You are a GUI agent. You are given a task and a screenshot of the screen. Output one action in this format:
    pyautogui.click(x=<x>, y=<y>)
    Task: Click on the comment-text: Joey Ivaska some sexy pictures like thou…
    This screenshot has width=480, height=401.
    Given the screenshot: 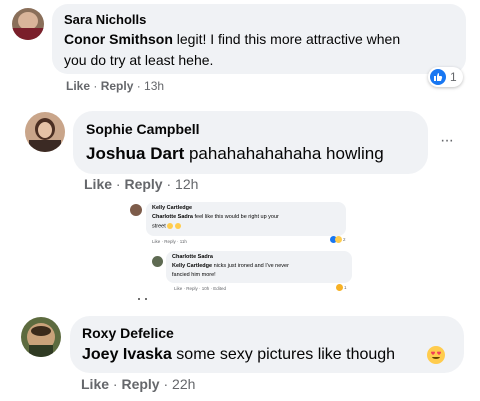 What is the action you would take?
    pyautogui.click(x=239, y=354)
    